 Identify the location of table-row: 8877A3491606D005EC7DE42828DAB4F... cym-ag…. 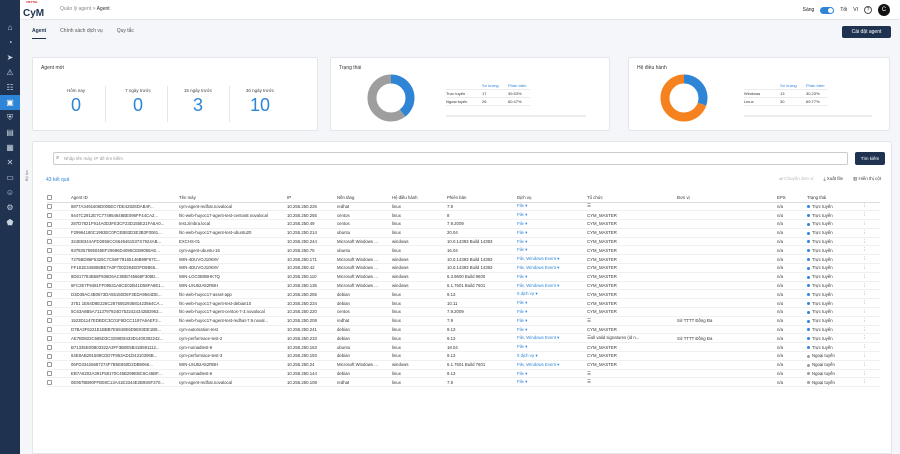
(463, 207).